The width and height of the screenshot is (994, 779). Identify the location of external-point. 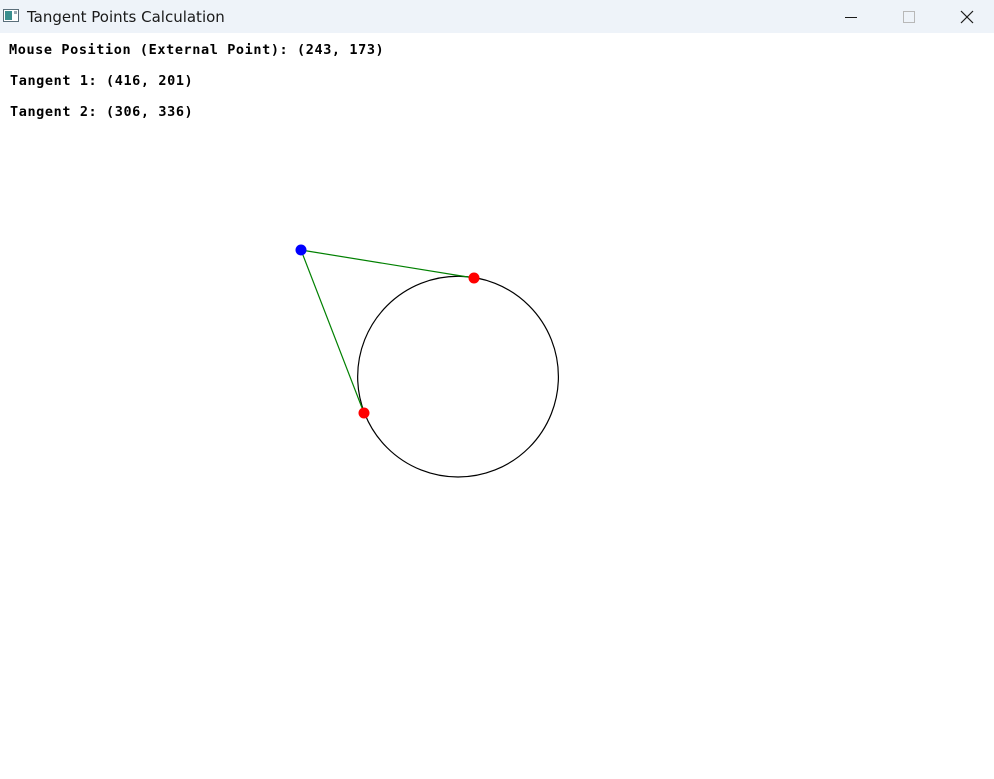
(301, 250).